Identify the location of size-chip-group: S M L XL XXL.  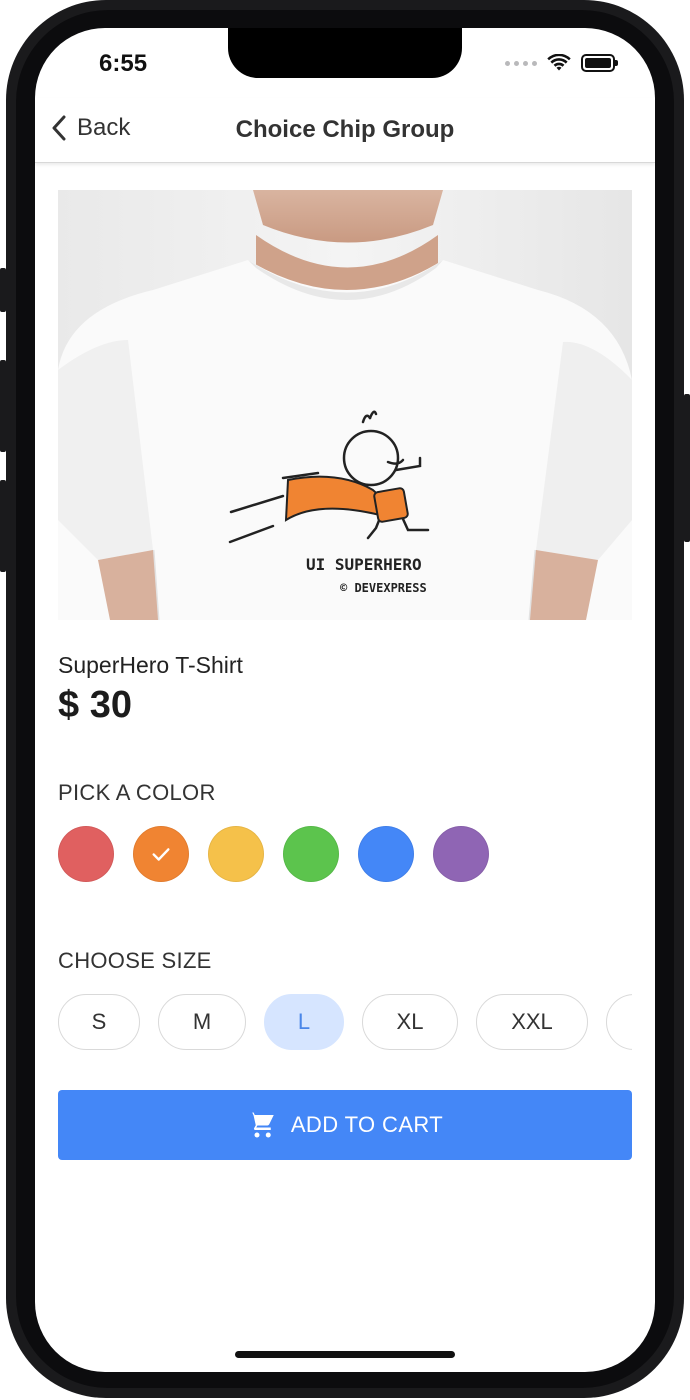
(345, 1024).